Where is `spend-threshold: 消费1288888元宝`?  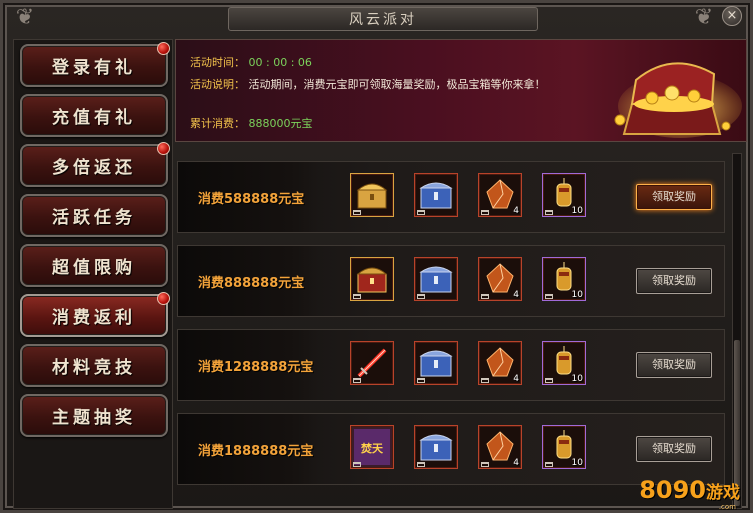 spend-threshold: 消费1288888元宝 is located at coordinates (256, 367).